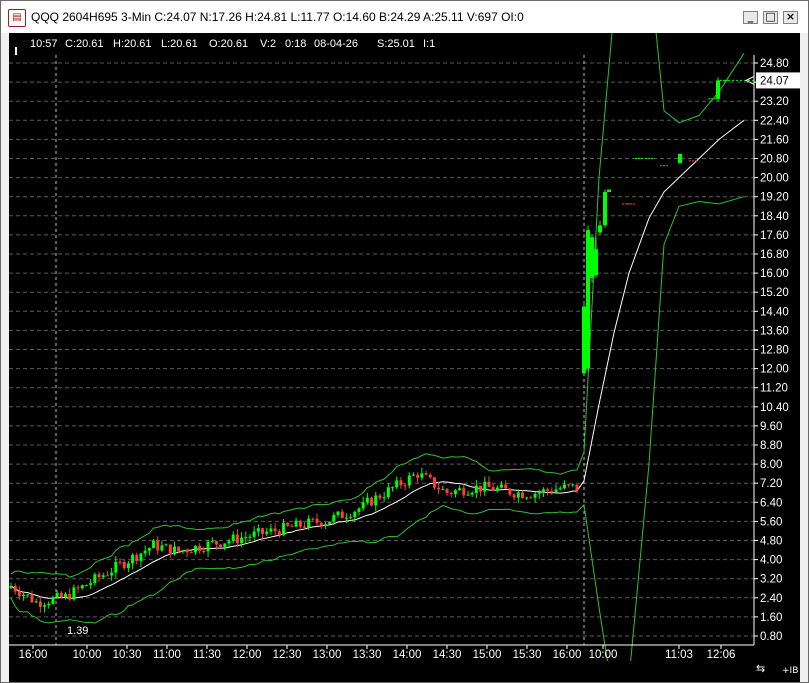 The height and width of the screenshot is (683, 809). I want to click on price-tick-label: 3.20, so click(771, 580).